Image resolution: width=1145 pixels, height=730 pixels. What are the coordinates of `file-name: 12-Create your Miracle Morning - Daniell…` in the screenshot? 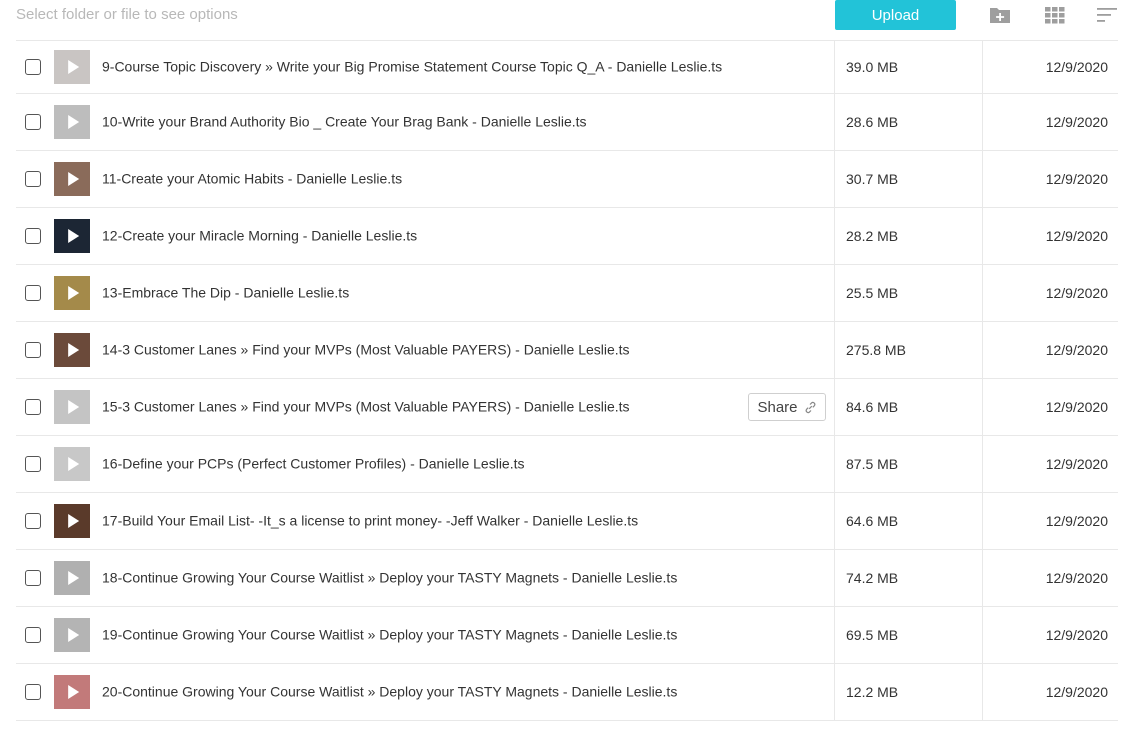 It's located at (259, 235).